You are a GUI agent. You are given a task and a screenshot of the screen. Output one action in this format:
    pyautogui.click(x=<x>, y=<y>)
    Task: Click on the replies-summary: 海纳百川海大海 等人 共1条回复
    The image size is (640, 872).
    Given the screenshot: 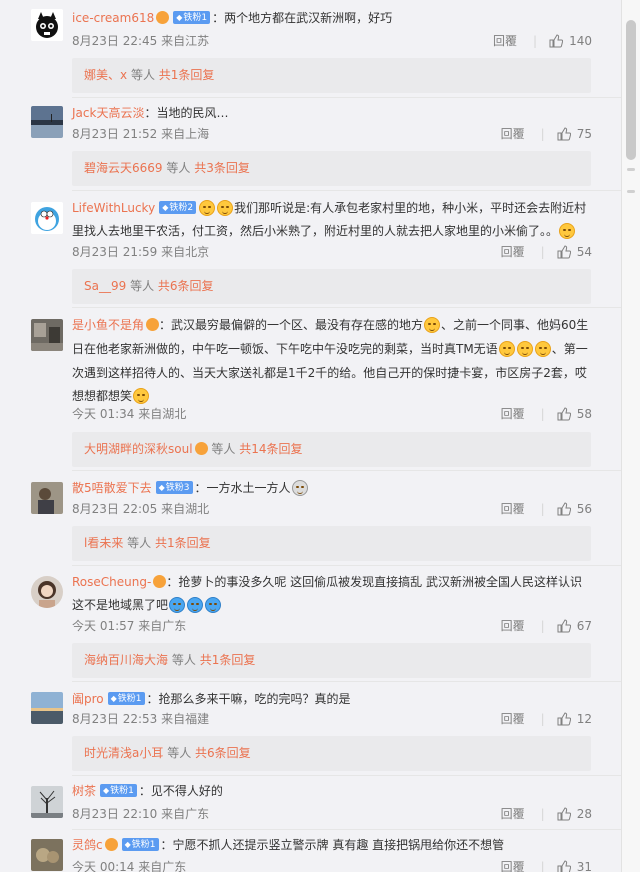 What is the action you would take?
    pyautogui.click(x=331, y=660)
    